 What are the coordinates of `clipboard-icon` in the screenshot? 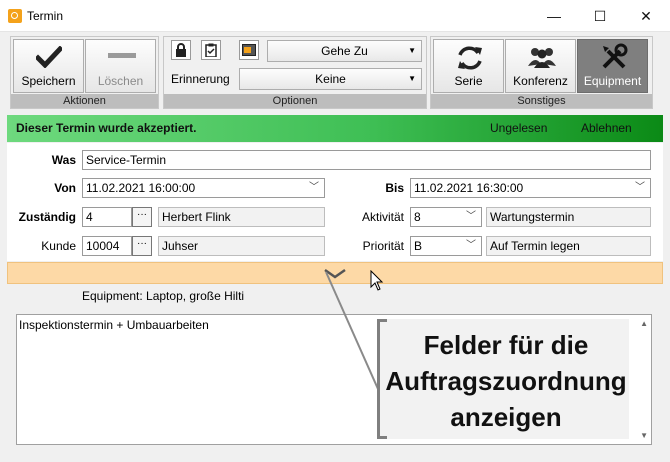 It's located at (211, 50).